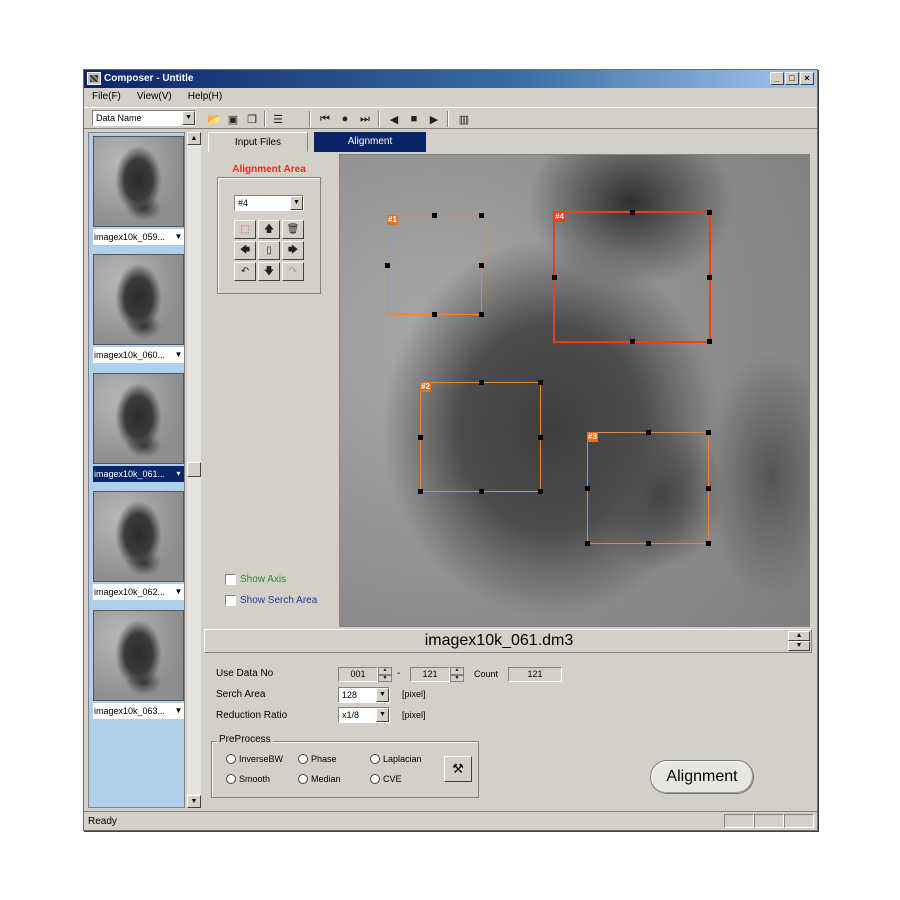 This screenshot has width=900, height=900. I want to click on center-icon: ▯, so click(269, 250).